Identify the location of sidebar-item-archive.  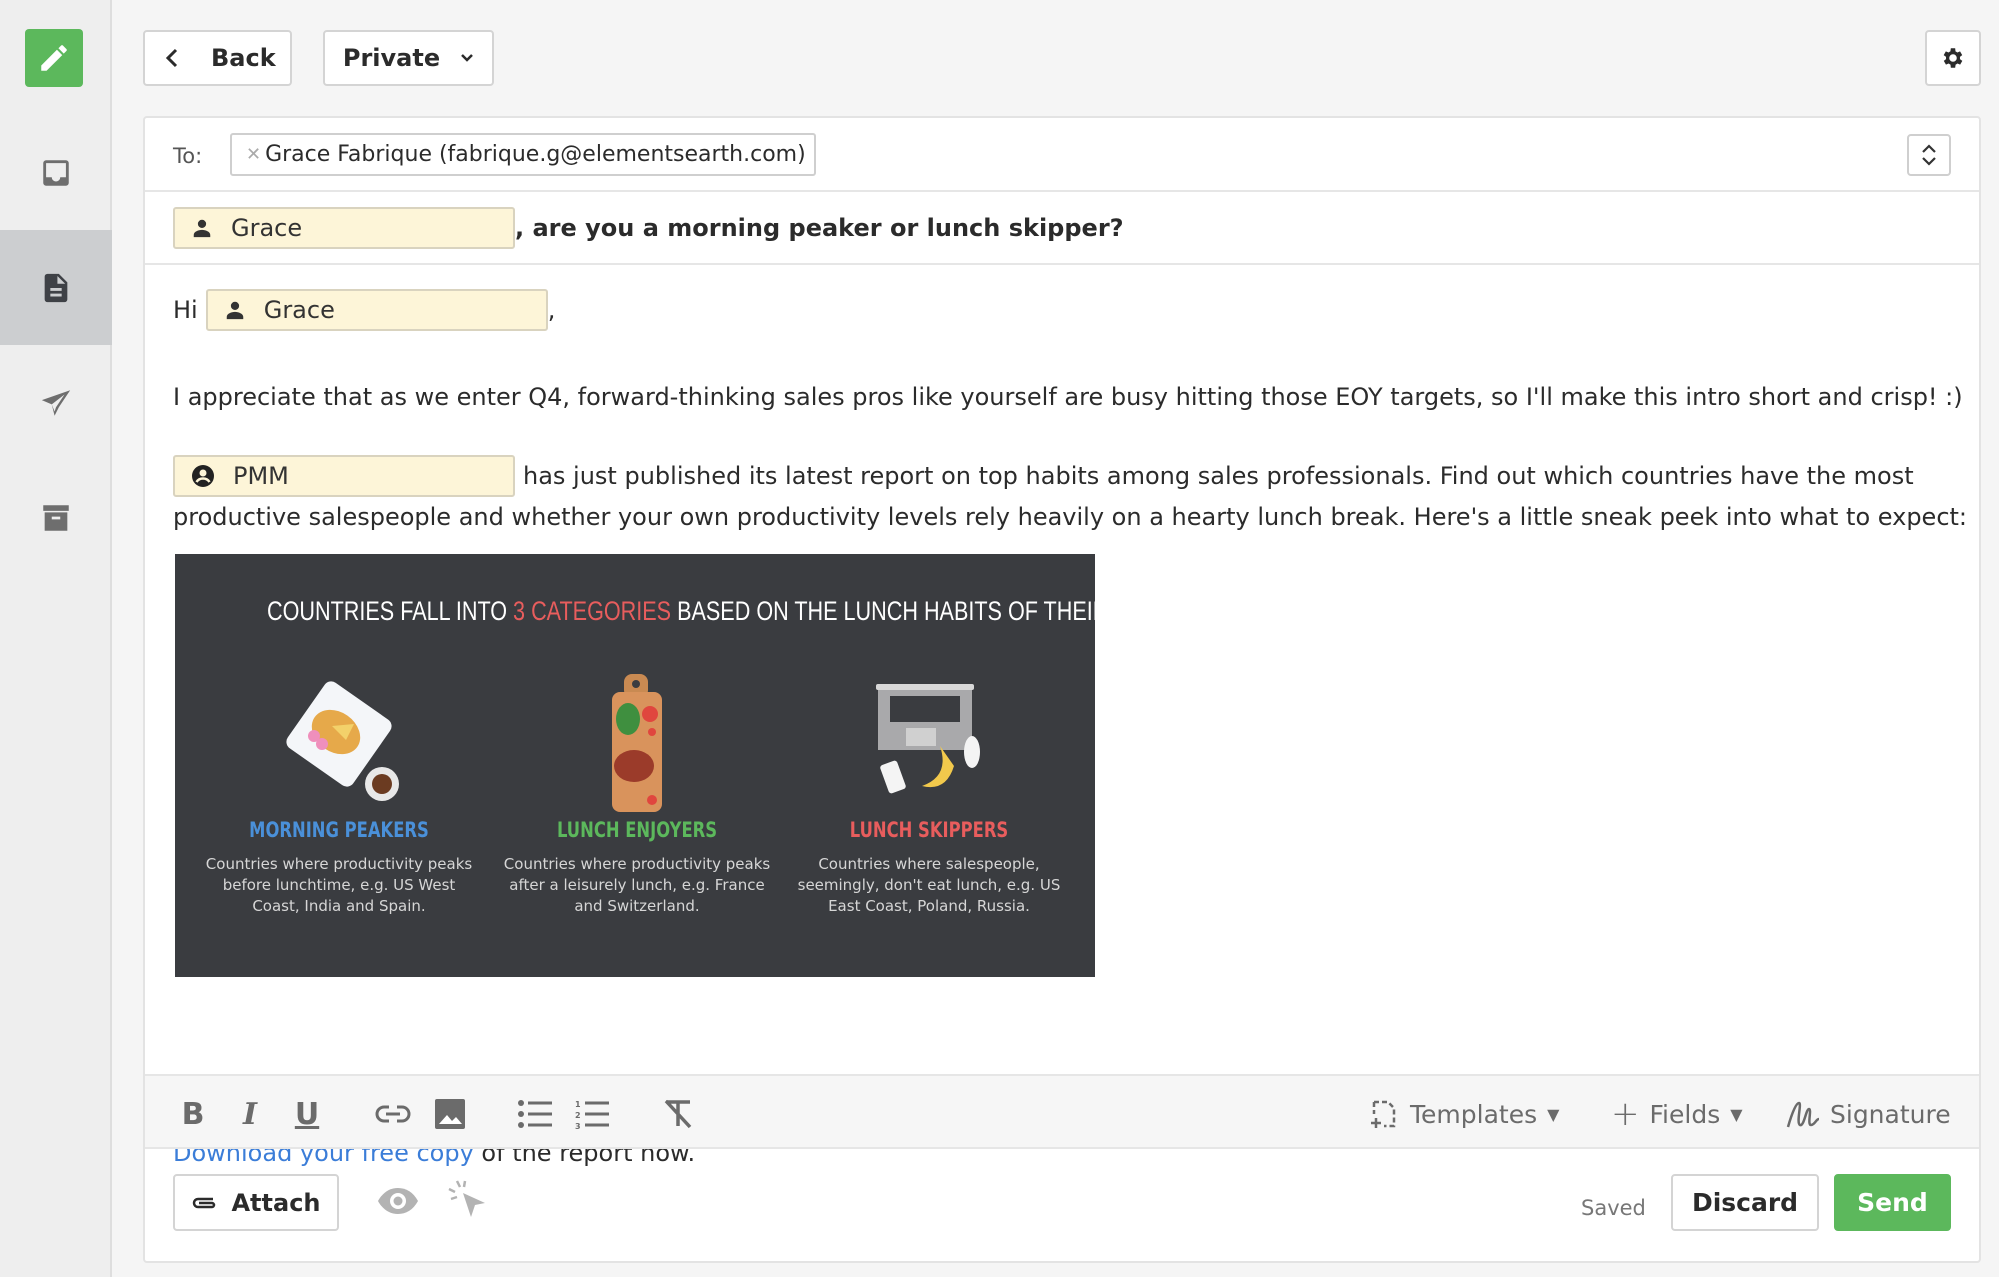
(56, 517).